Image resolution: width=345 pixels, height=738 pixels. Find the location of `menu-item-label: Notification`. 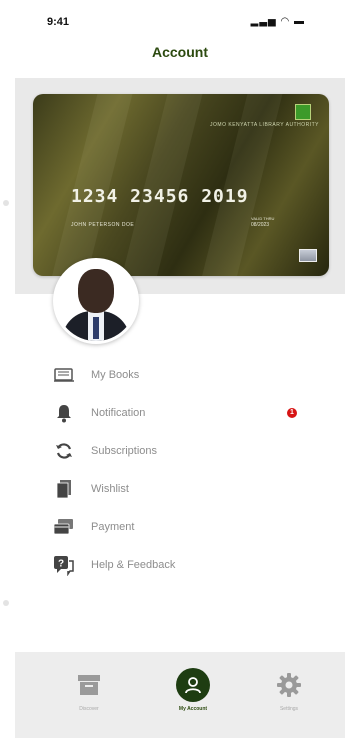

menu-item-label: Notification is located at coordinates (118, 413).